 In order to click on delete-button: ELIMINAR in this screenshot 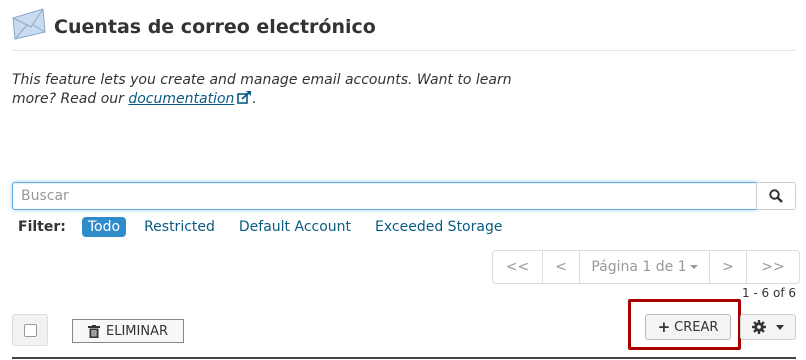, I will do `click(128, 331)`.